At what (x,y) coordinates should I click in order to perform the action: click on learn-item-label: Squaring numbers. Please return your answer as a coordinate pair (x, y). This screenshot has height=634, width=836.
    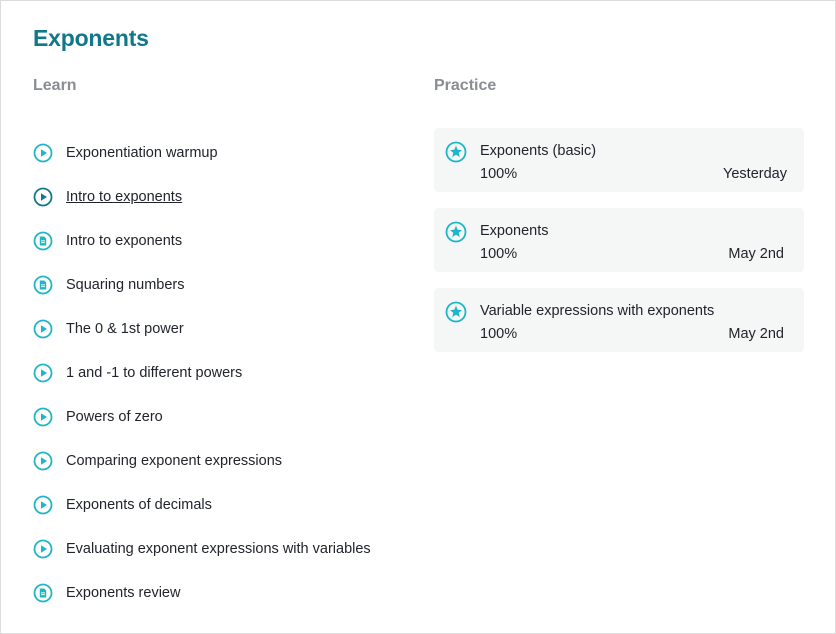
    Looking at the image, I should click on (125, 285).